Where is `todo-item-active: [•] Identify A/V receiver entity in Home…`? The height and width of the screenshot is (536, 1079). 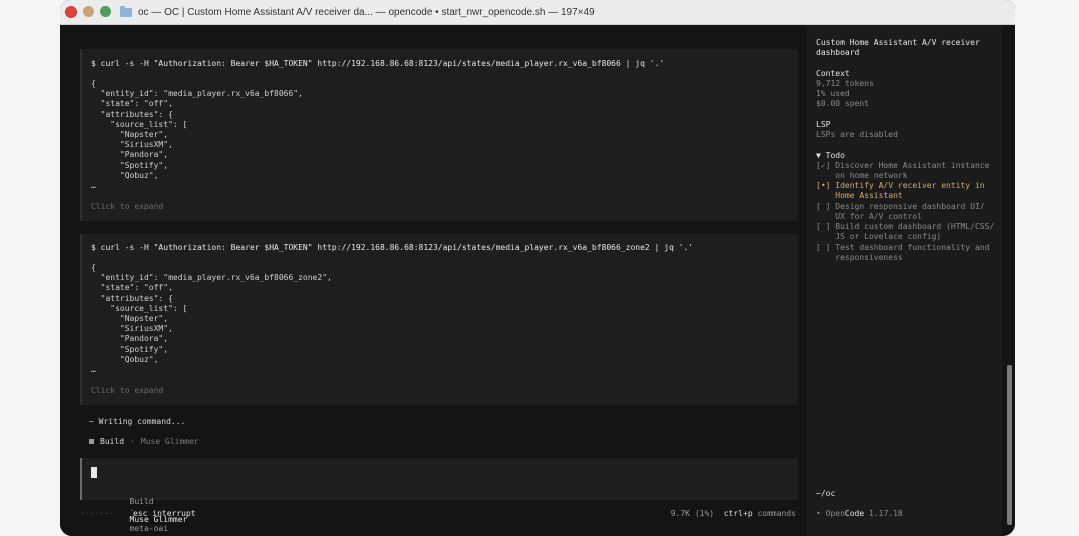
todo-item-active: [•] Identify A/V receiver entity in Home… is located at coordinates (900, 191).